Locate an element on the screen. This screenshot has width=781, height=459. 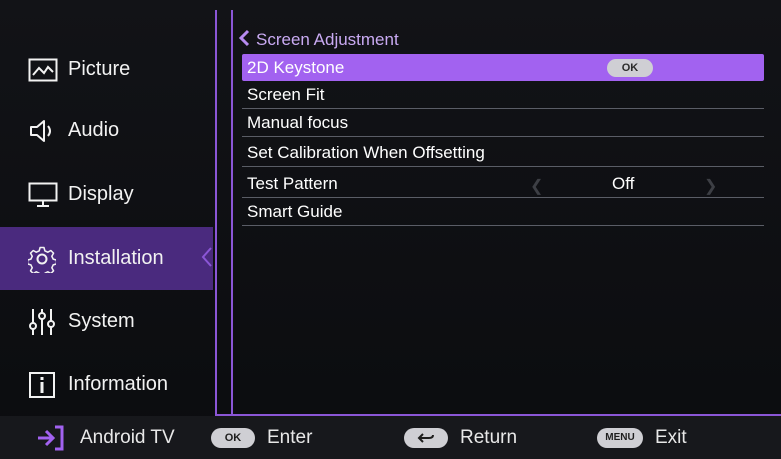
picture-icon is located at coordinates (44, 70).